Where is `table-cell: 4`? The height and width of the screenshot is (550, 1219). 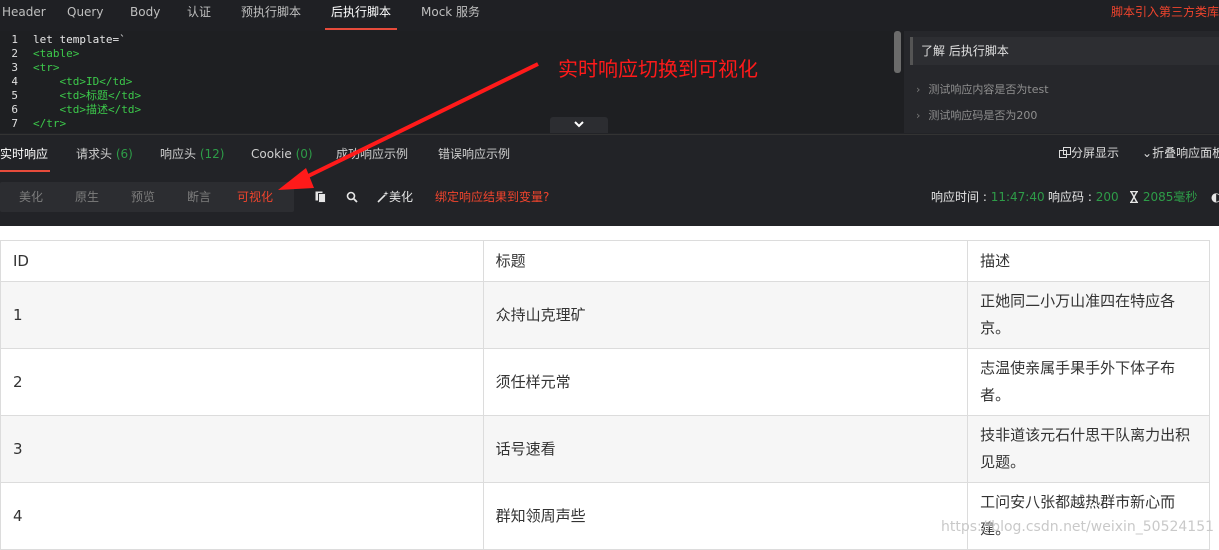 table-cell: 4 is located at coordinates (242, 516).